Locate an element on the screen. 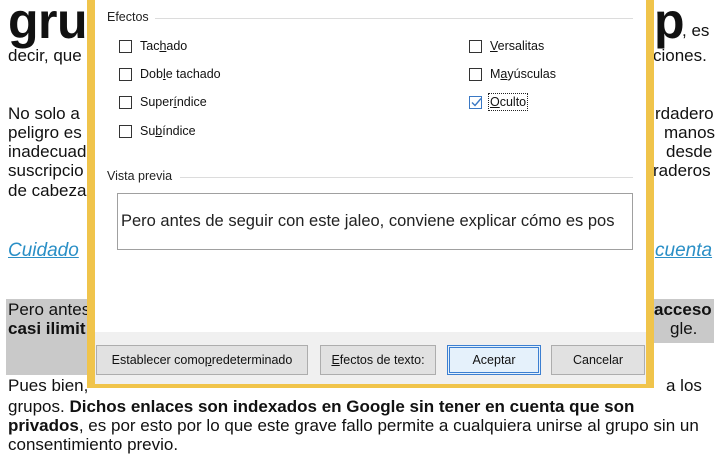 Image resolution: width=720 pixels, height=460 pixels. checkbox-subindice: Subíndice is located at coordinates (157, 131).